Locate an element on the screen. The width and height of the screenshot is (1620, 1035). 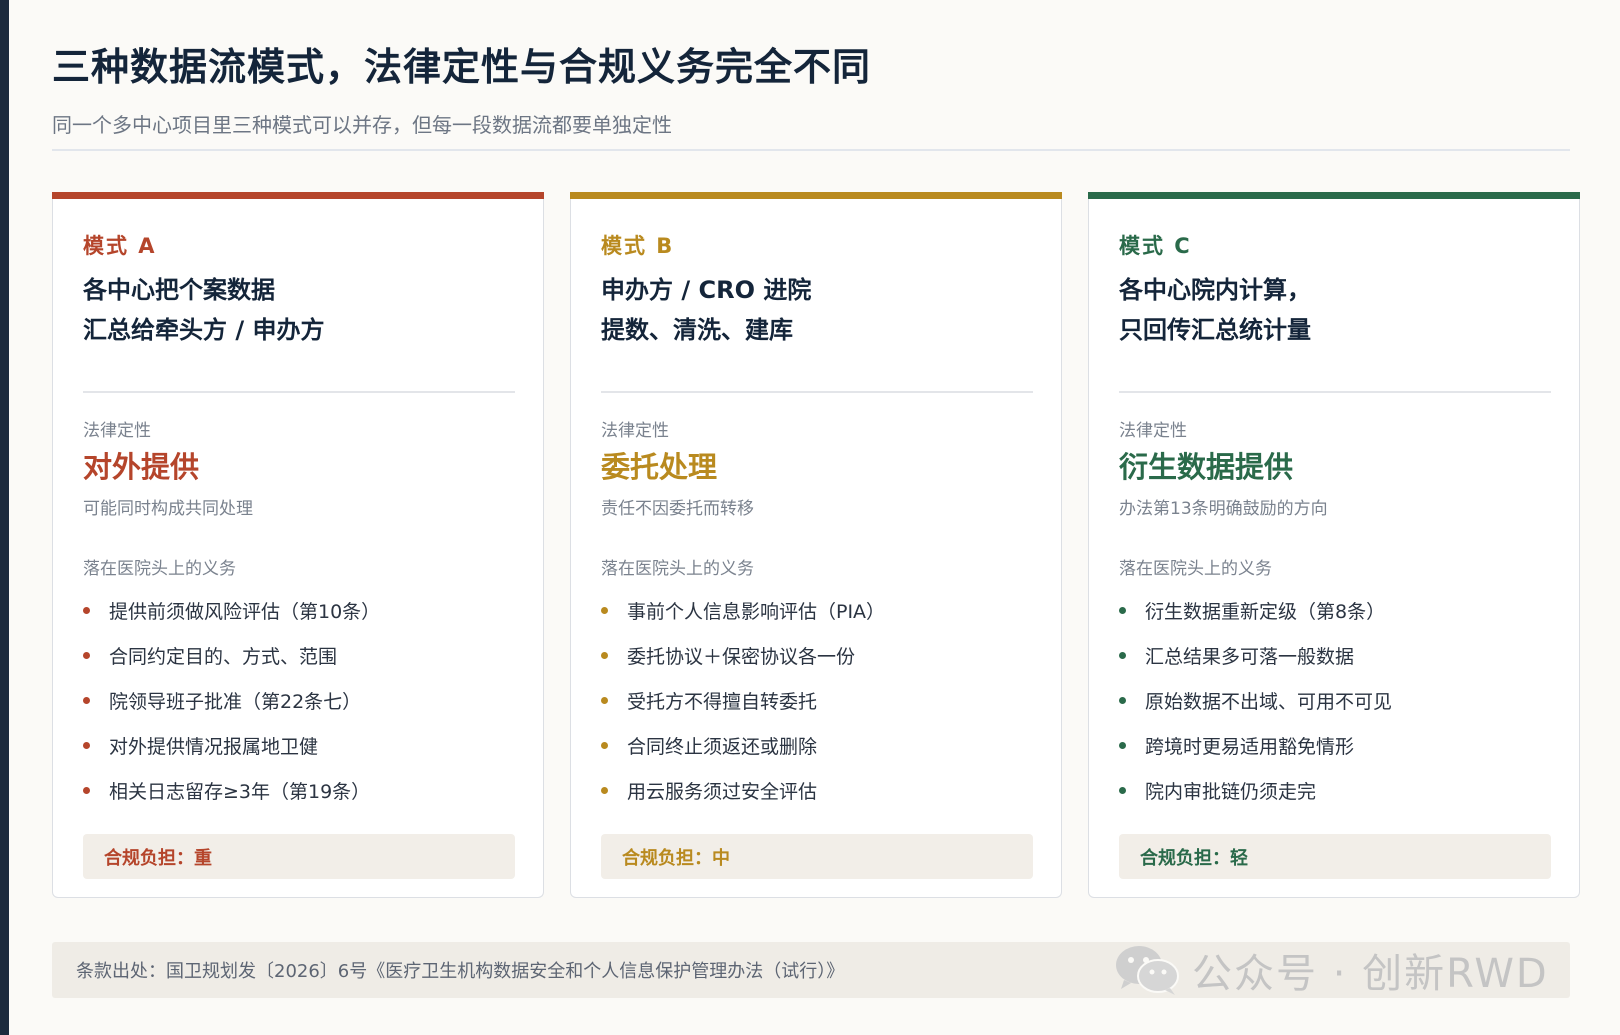
duty-item: 提供前须做风险评估（第10条） is located at coordinates (231, 610).